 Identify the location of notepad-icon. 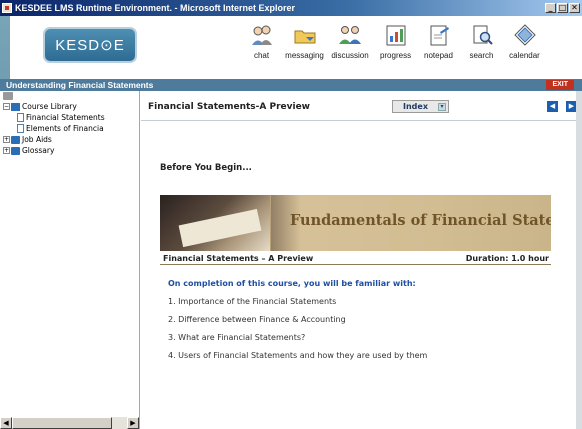
(439, 35).